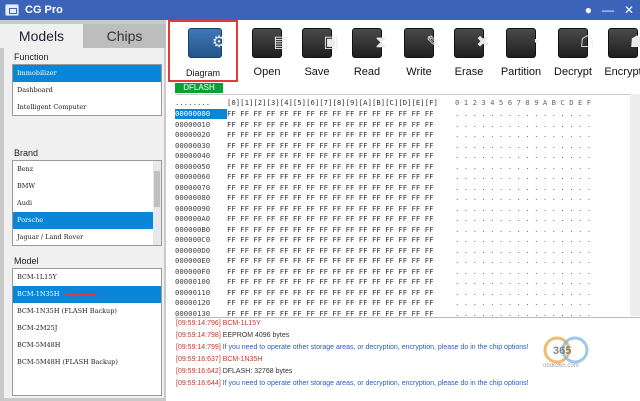 The width and height of the screenshot is (640, 401). Describe the element at coordinates (87, 169) in the screenshot. I see `brand-list-item: Benz` at that location.